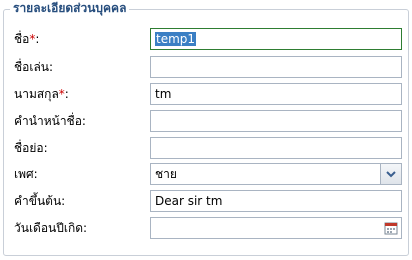 The height and width of the screenshot is (260, 412). What do you see at coordinates (276, 174) in the screenshot?
I see `gender-select: ชาย` at bounding box center [276, 174].